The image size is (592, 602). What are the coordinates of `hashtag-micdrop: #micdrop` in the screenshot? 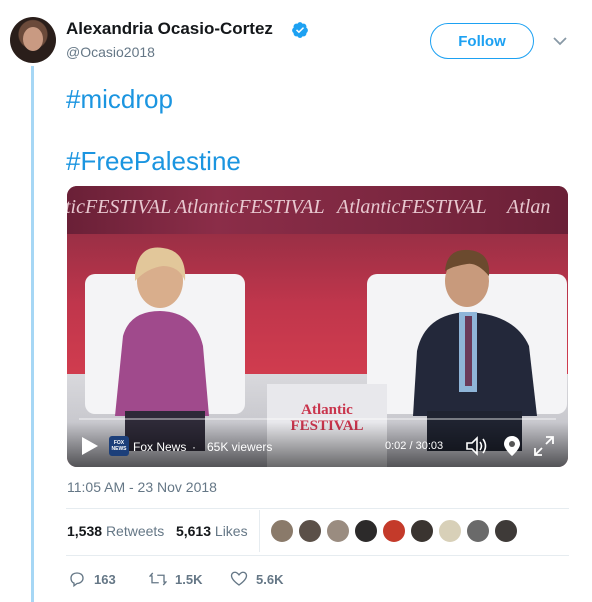 It's located at (119, 99).